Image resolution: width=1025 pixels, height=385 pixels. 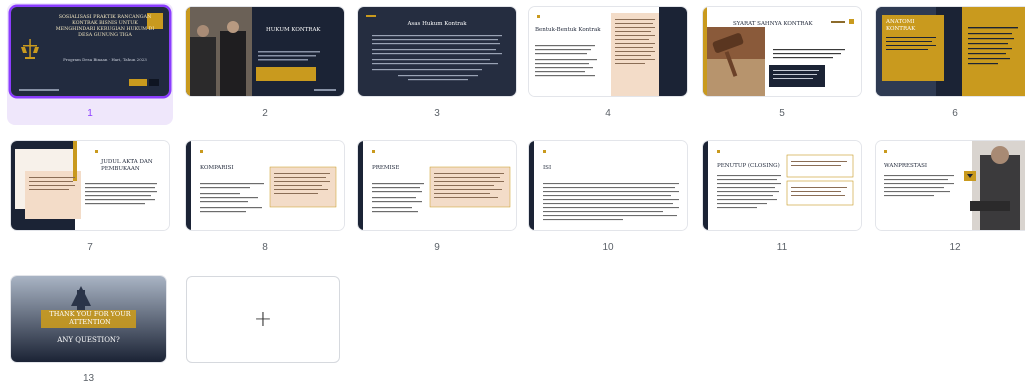 What do you see at coordinates (217, 168) in the screenshot?
I see `slide-title: KOMPARISI` at bounding box center [217, 168].